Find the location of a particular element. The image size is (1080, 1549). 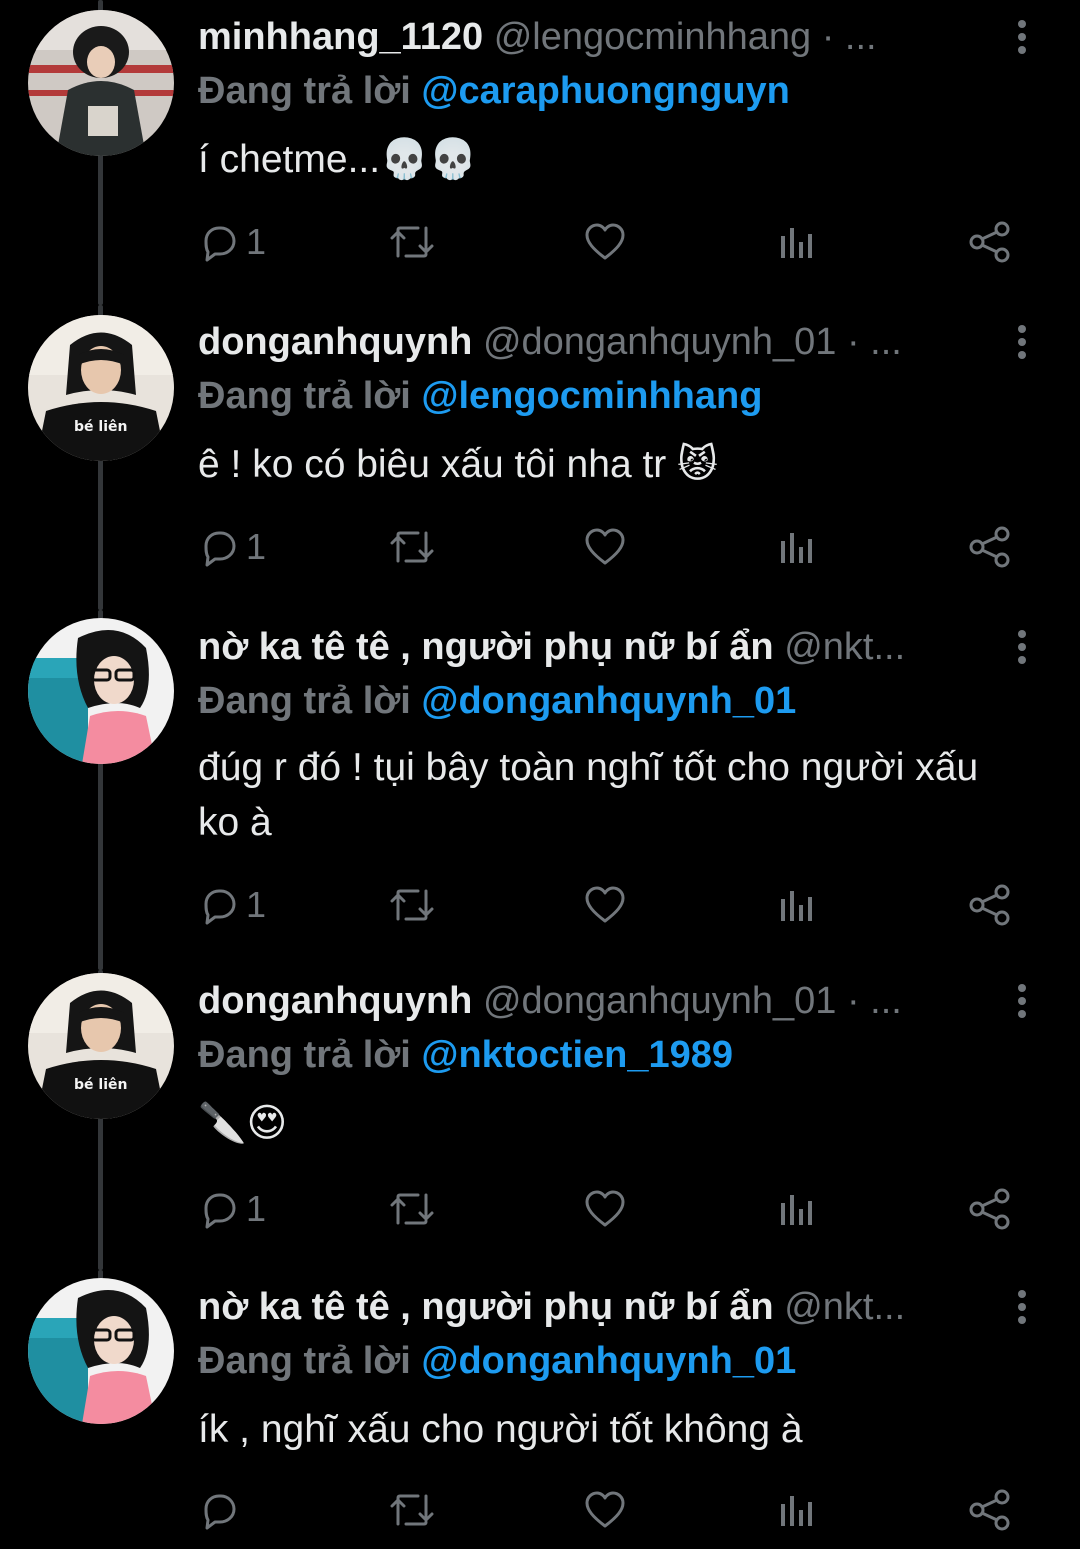

tweet-text: ê ! ko có biêu xấu tôi nha tr 😾 is located at coordinates (458, 464).